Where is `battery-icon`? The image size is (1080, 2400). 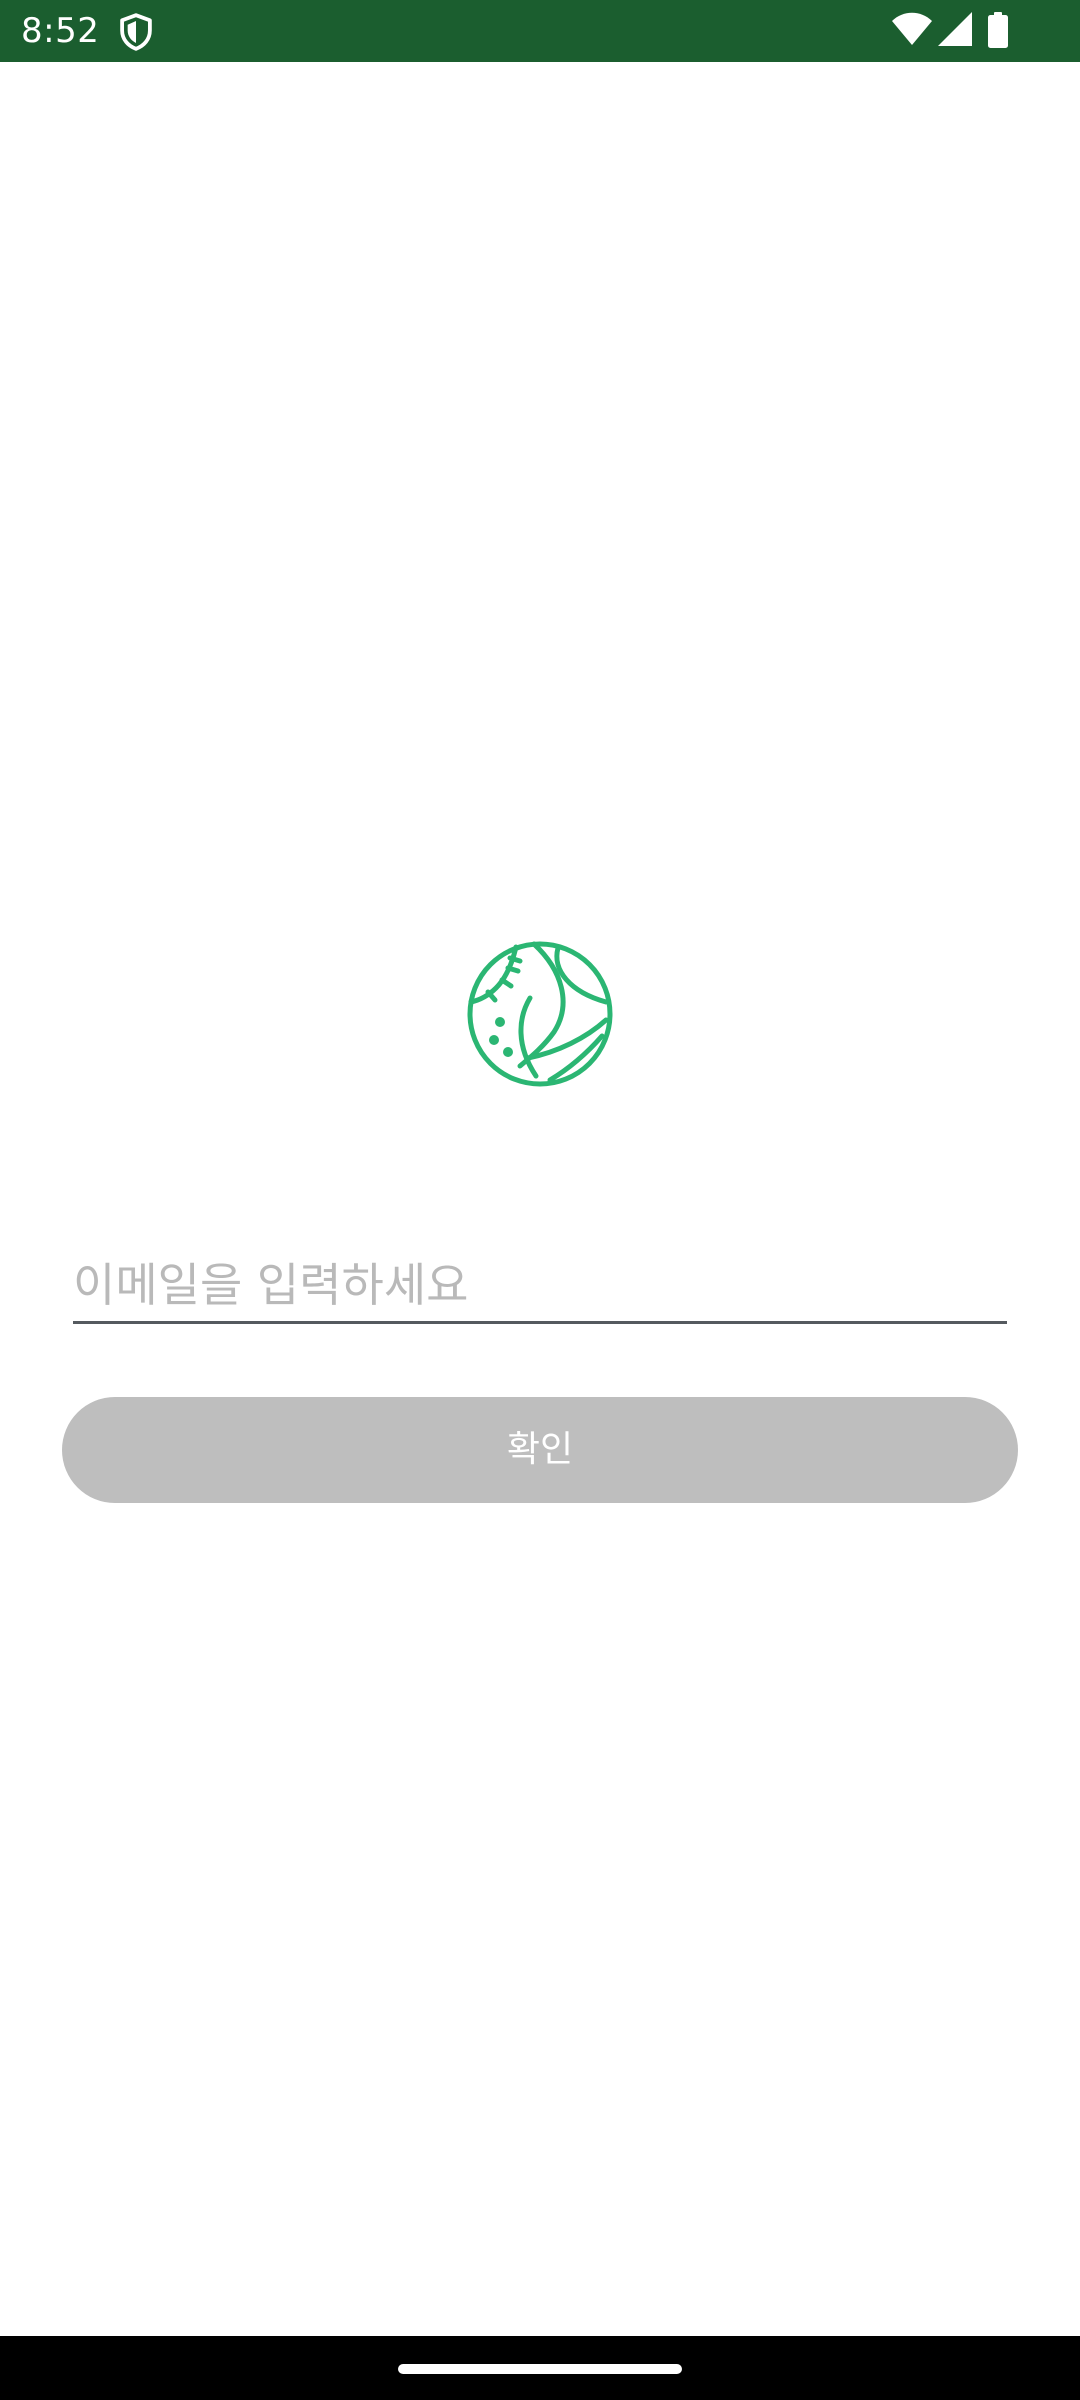
battery-icon is located at coordinates (998, 30).